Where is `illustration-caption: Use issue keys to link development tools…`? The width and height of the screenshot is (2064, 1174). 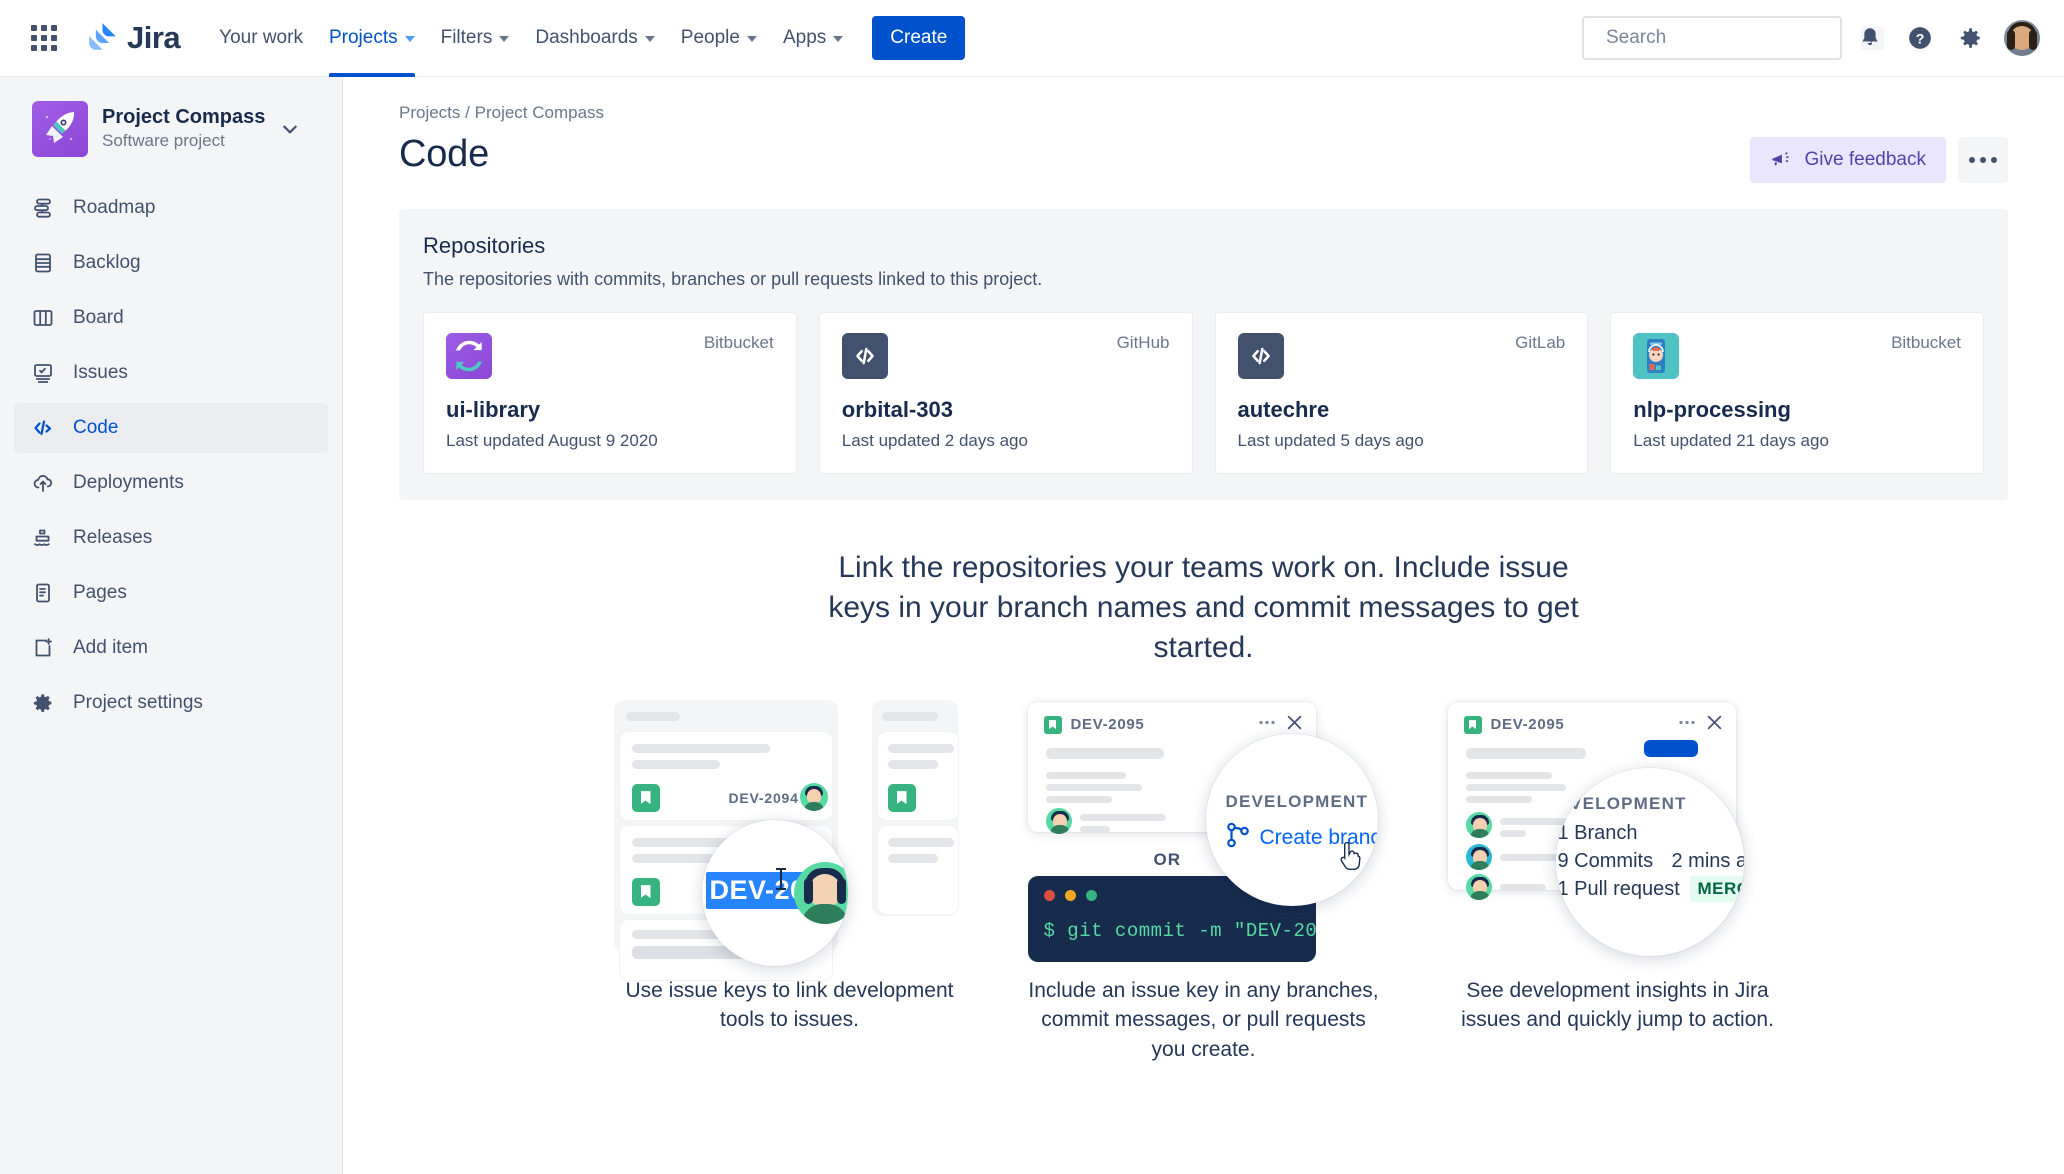 illustration-caption: Use issue keys to link development tools… is located at coordinates (789, 1005).